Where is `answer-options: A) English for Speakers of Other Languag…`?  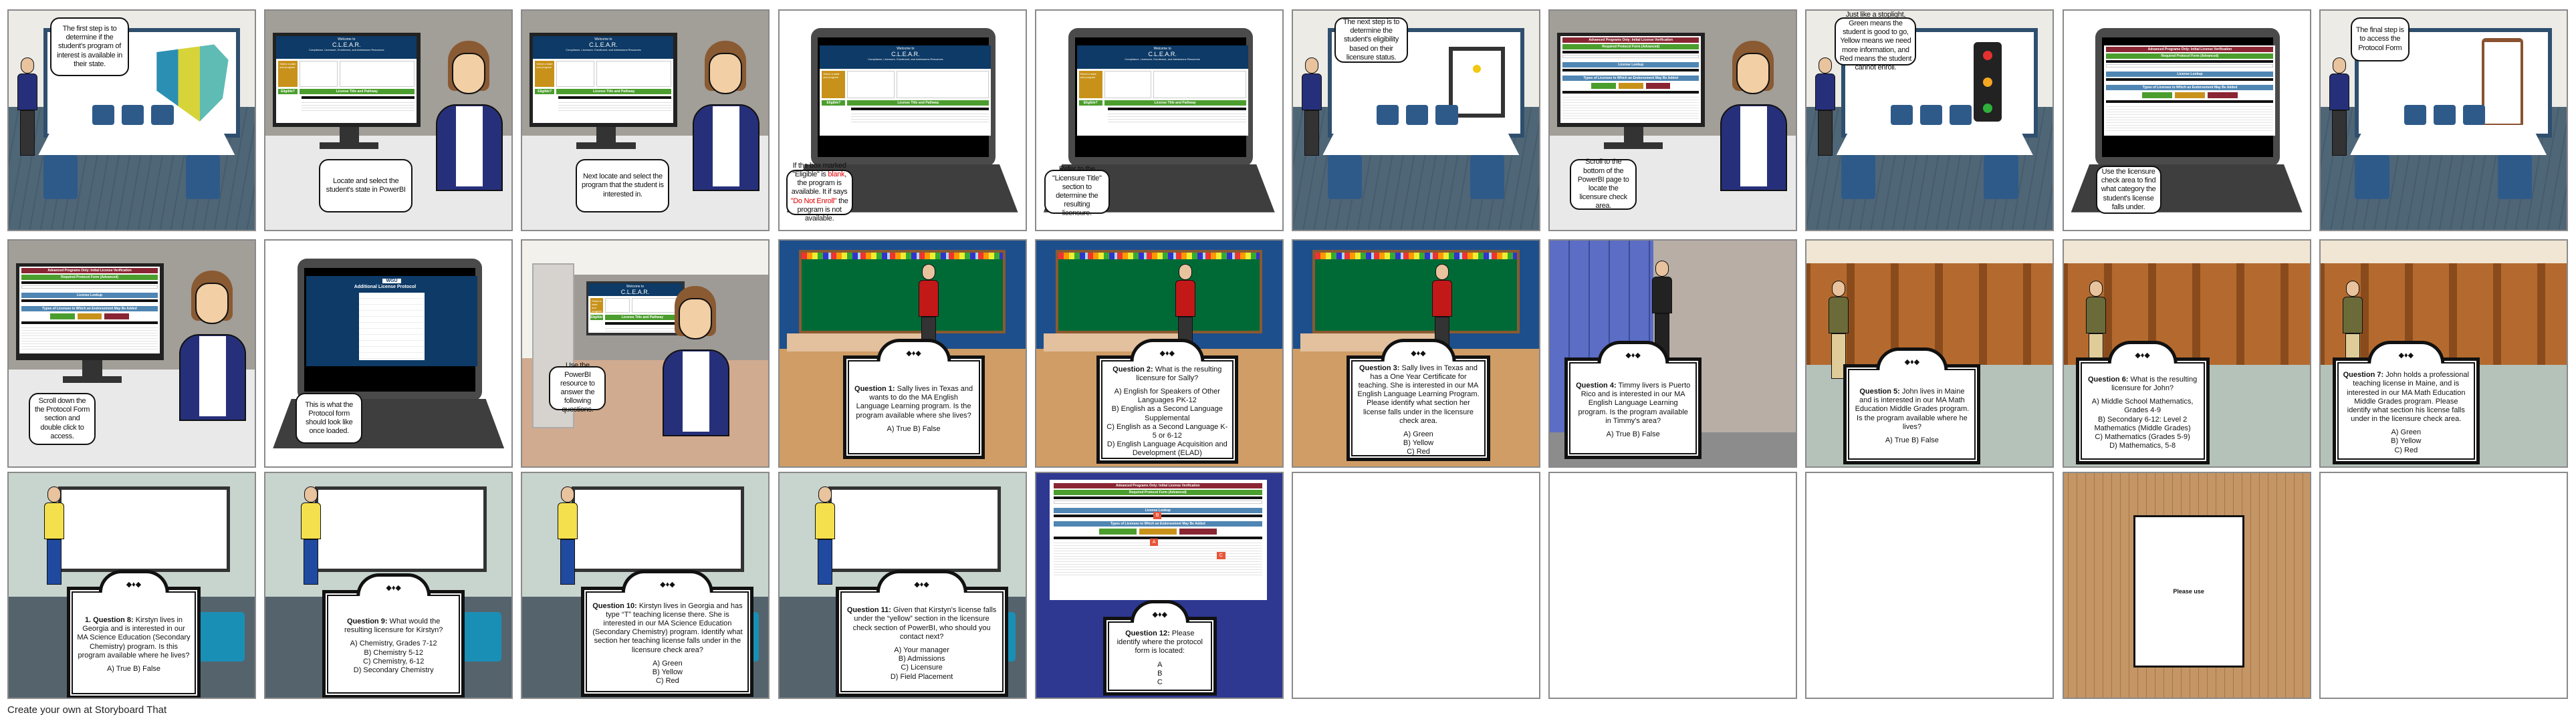
answer-options: A) English for Speakers of Other Languag… is located at coordinates (1167, 423).